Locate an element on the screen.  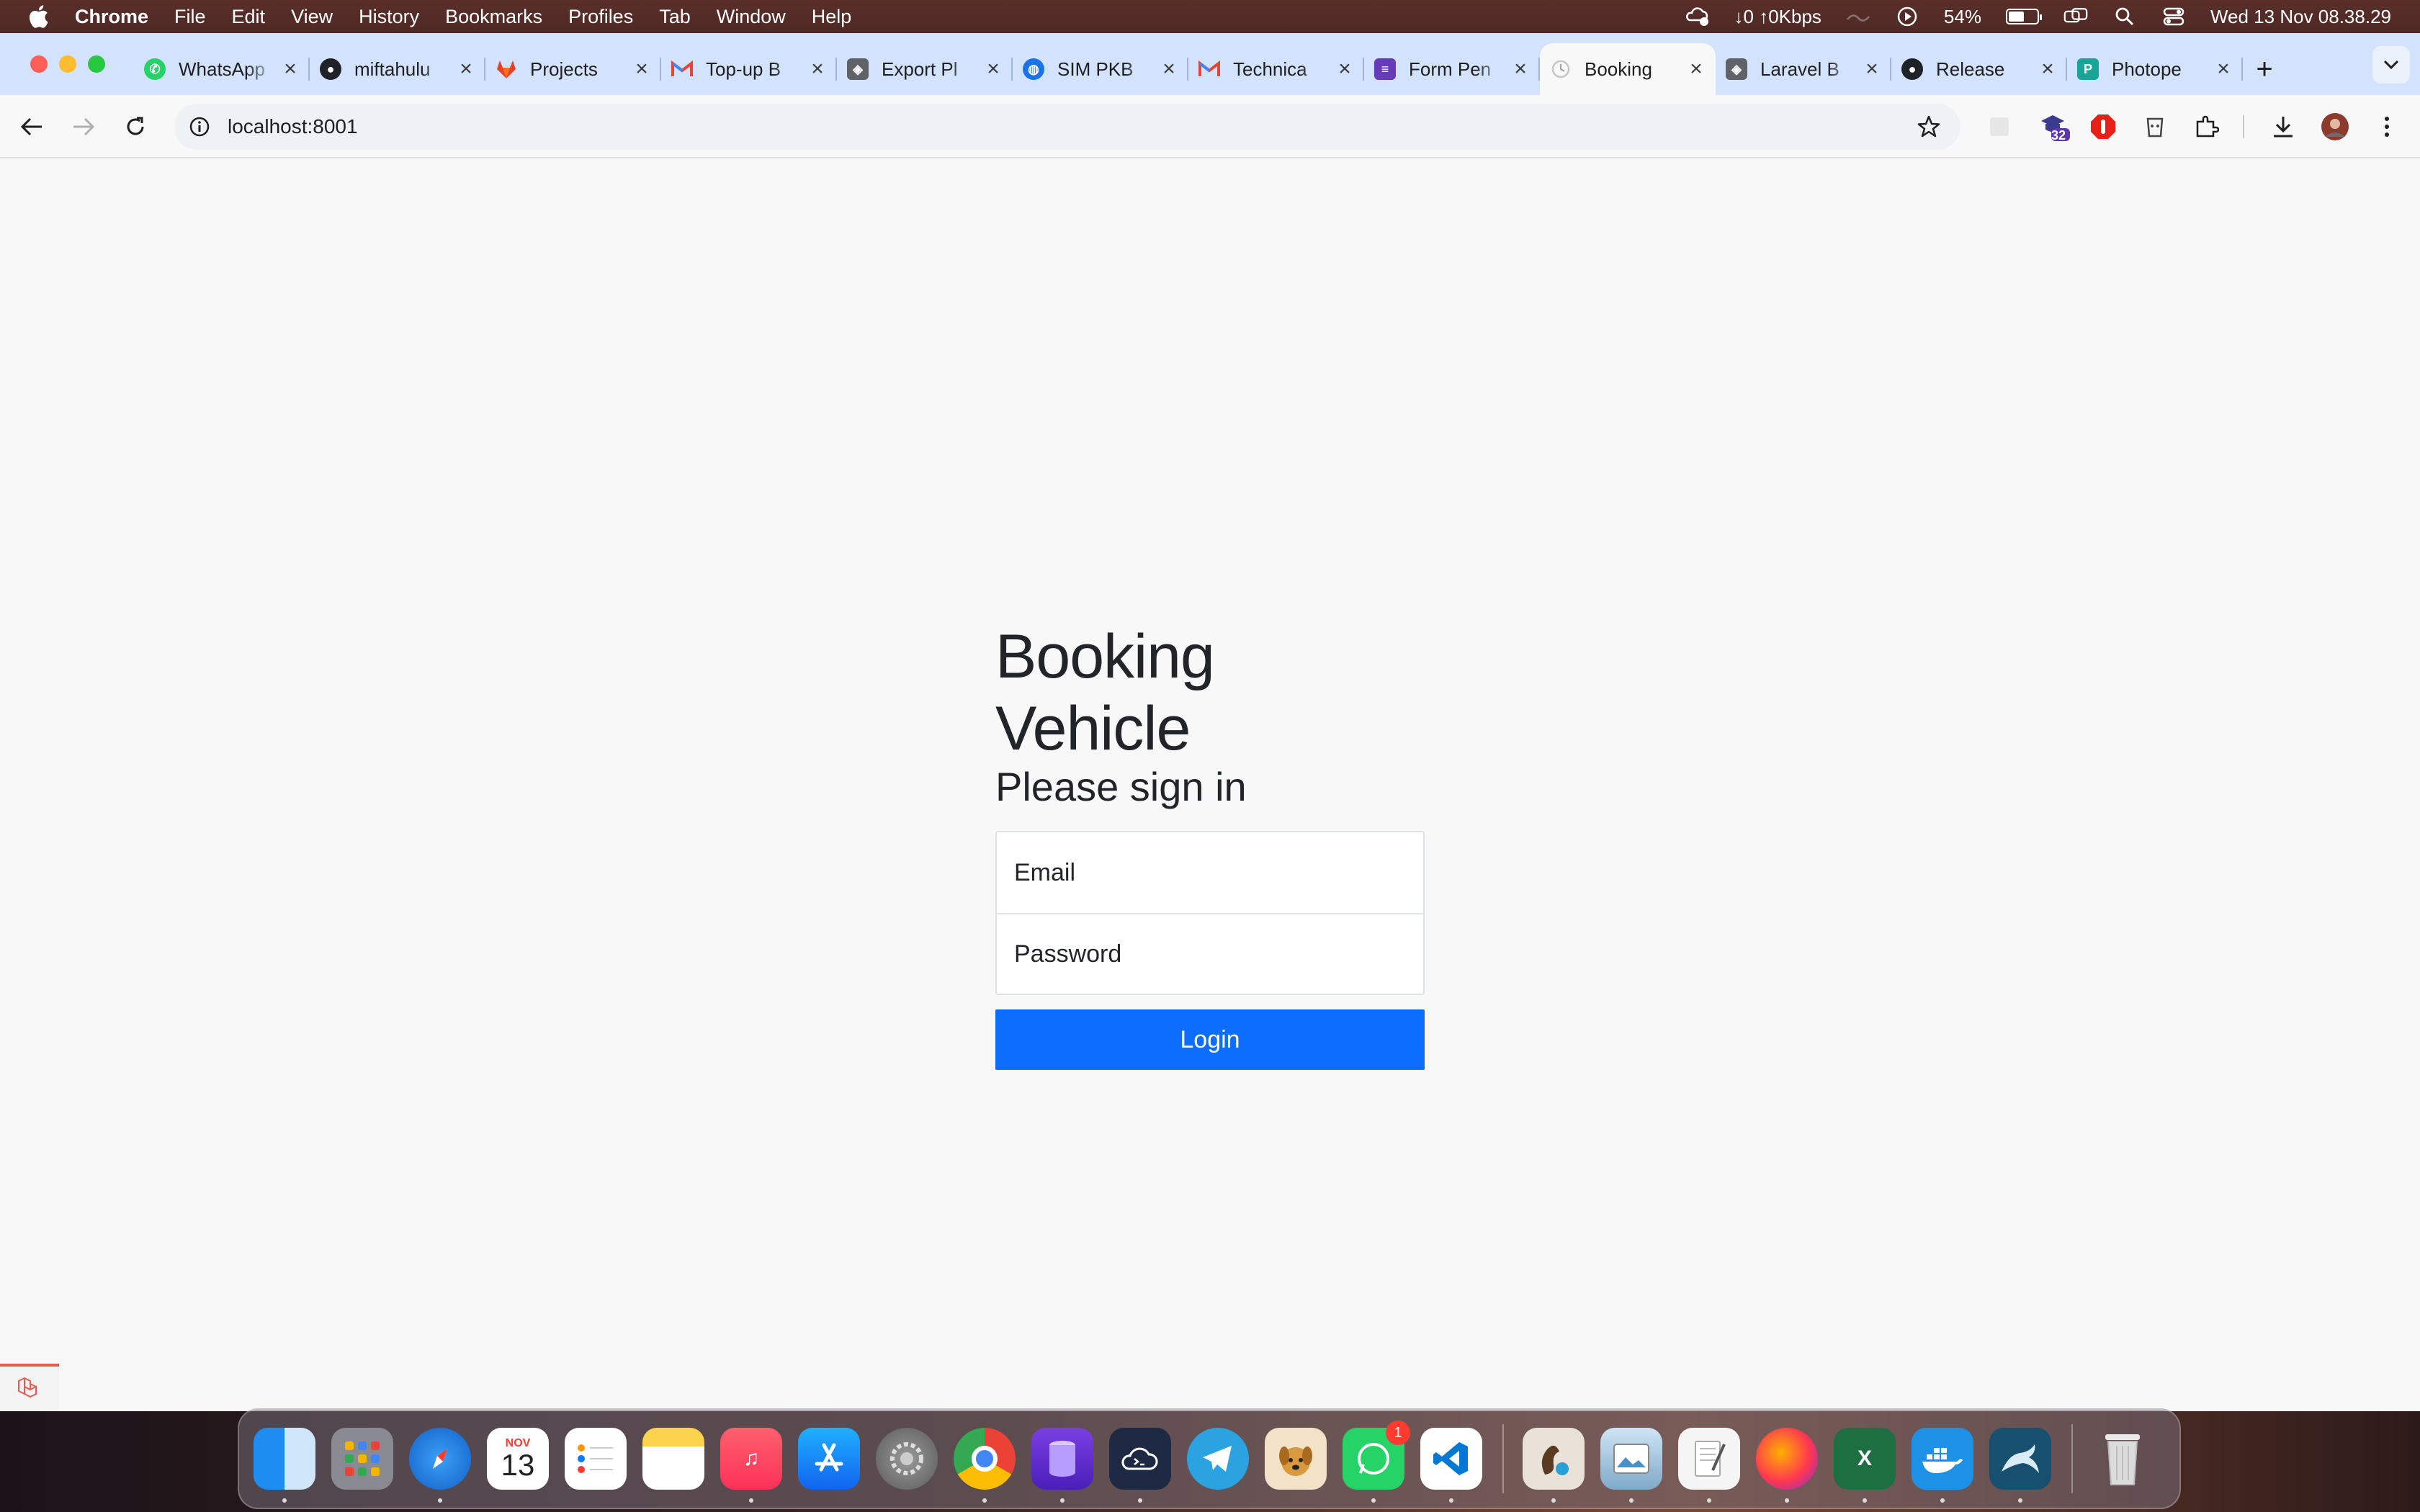
vscode-icon is located at coordinates (1451, 1465).